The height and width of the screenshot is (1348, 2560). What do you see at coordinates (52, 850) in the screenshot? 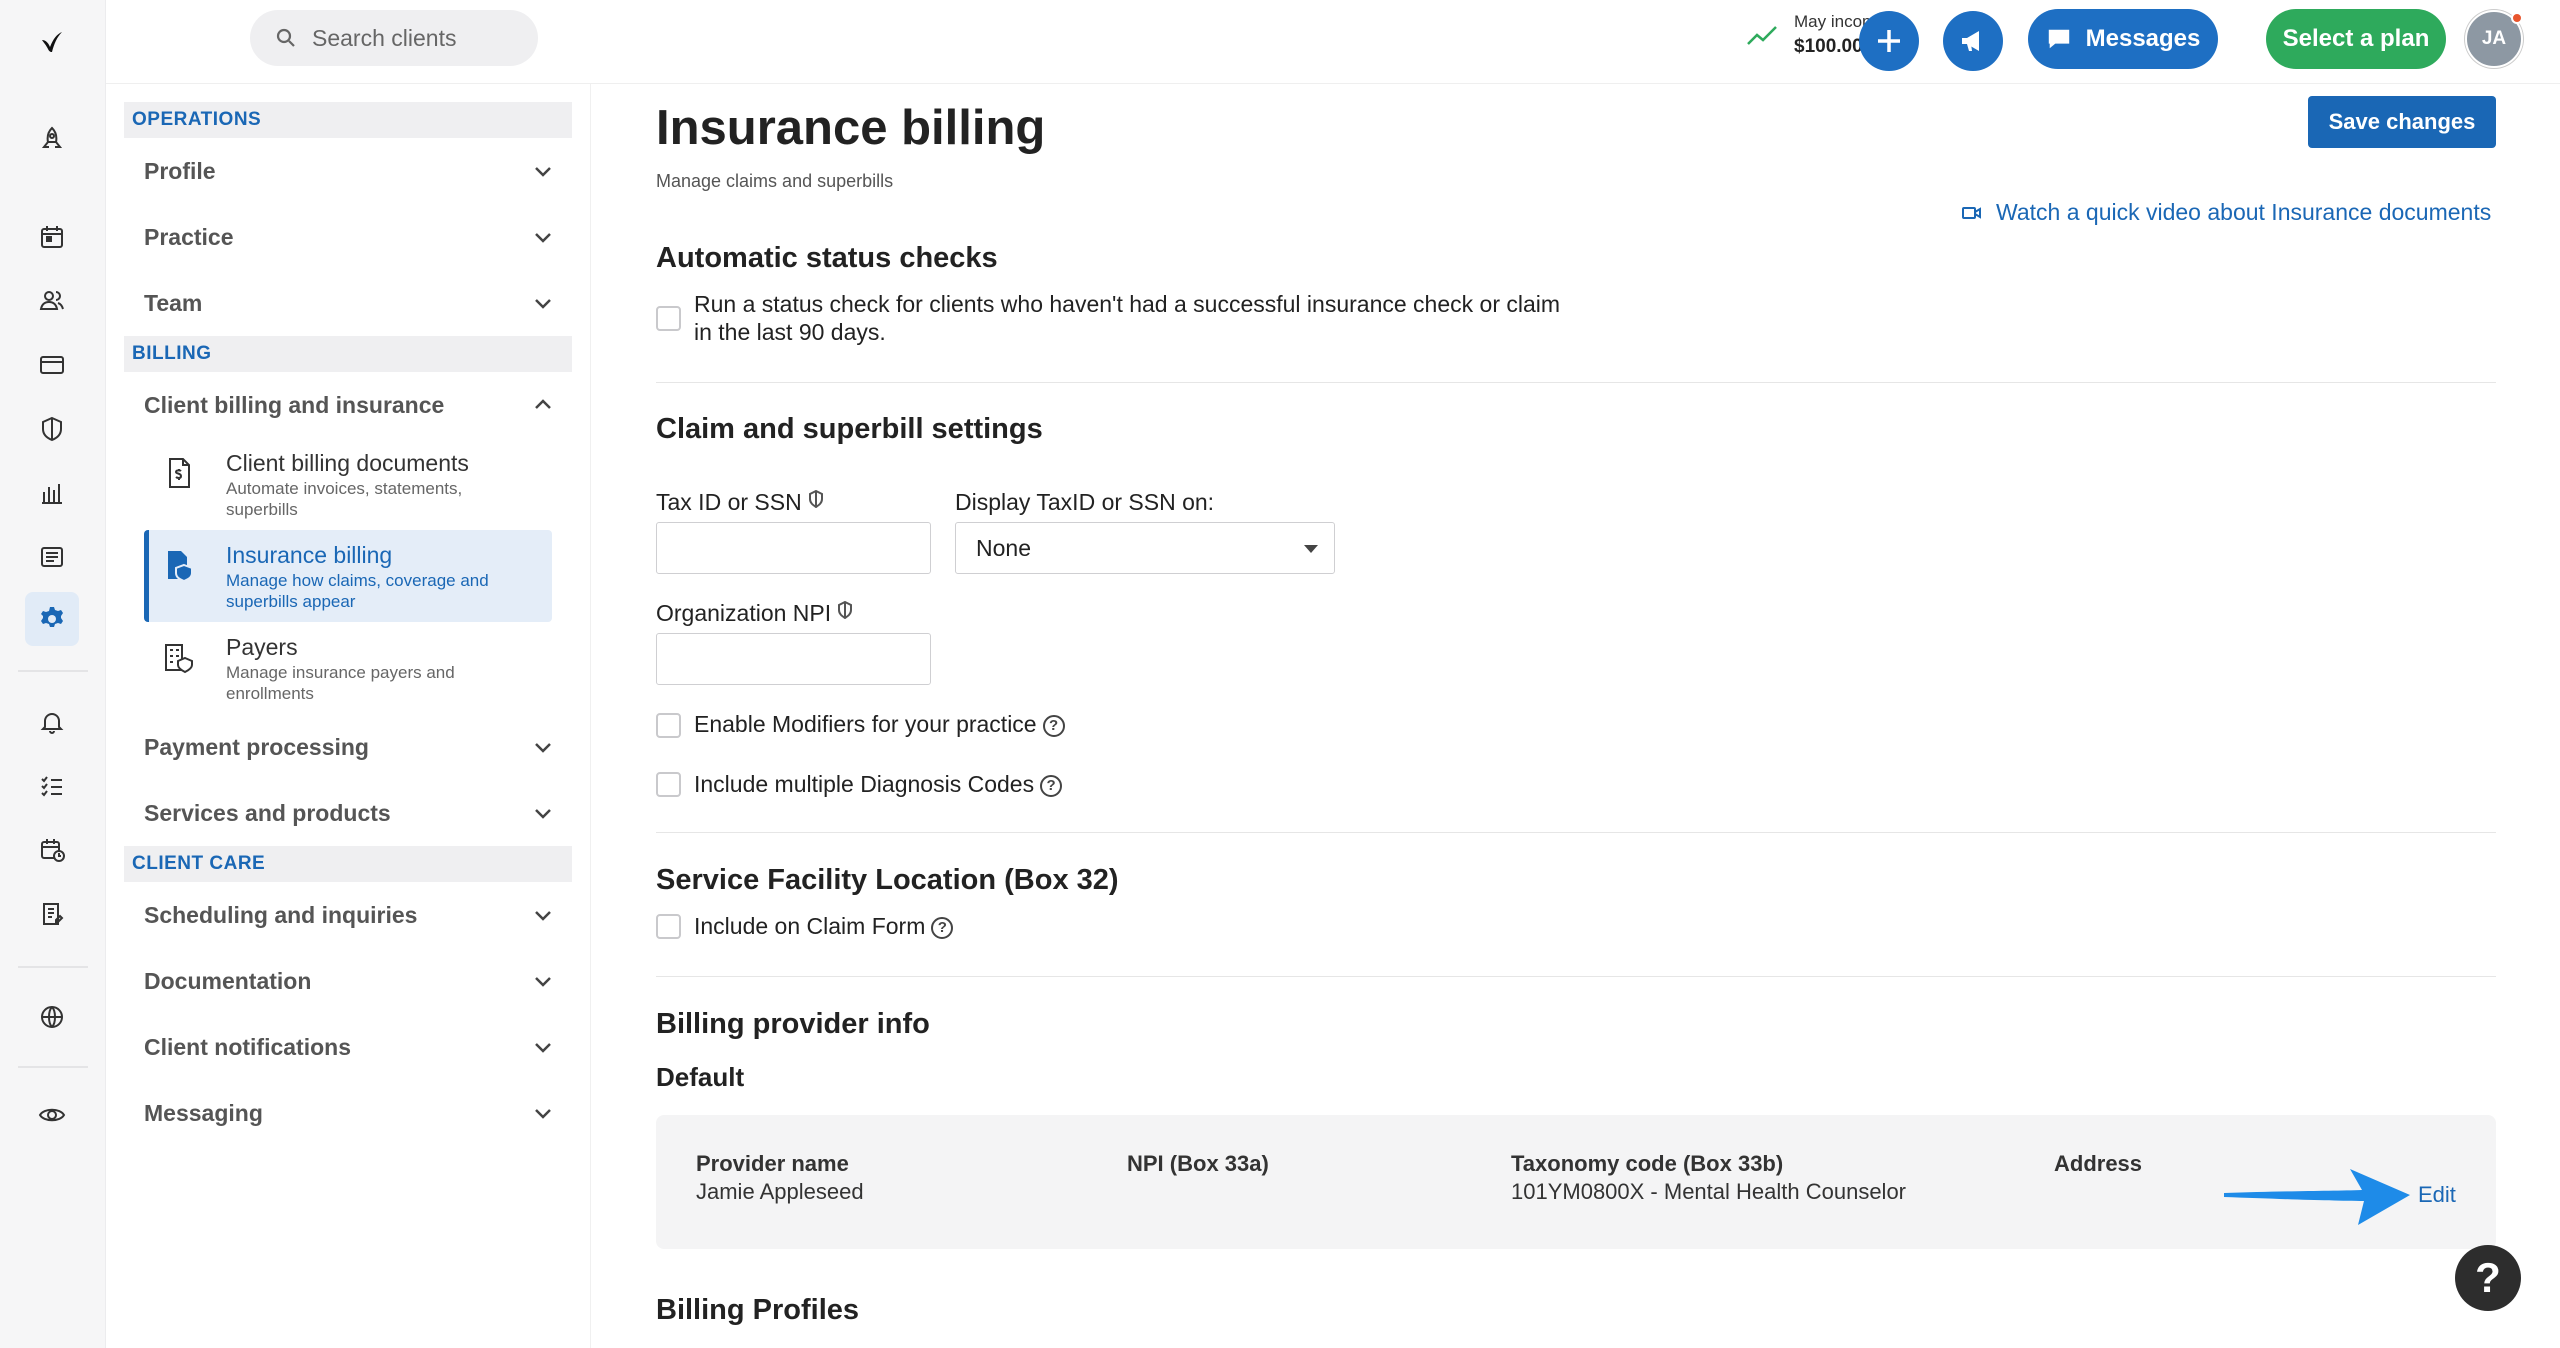
I see `calendar-clock-icon` at bounding box center [52, 850].